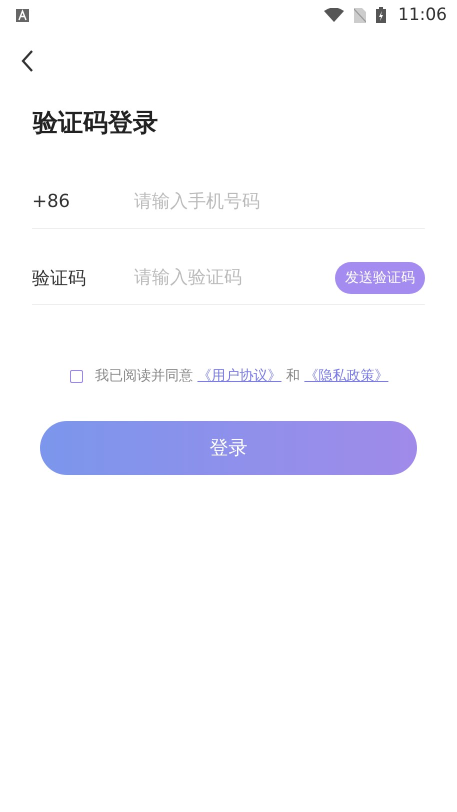 The image size is (457, 812). Describe the element at coordinates (380, 278) in the screenshot. I see `send-code-button: 发送验证码` at that location.